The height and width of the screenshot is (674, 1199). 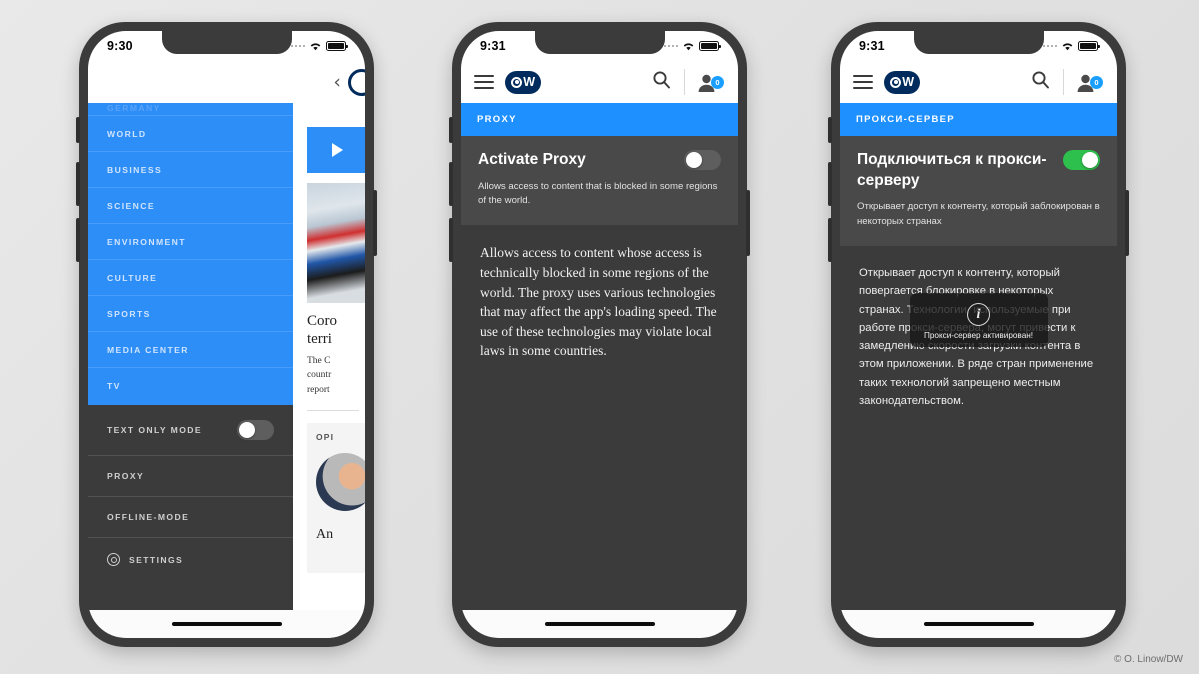 I want to click on headline-line-2: terri, so click(x=319, y=339).